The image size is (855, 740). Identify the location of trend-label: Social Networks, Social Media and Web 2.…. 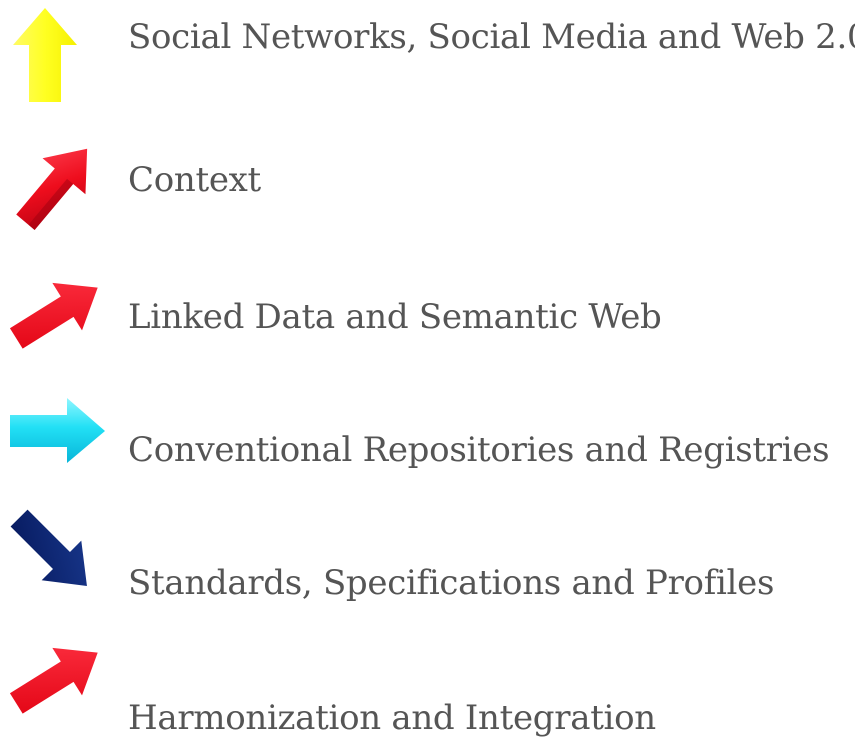
(491, 37).